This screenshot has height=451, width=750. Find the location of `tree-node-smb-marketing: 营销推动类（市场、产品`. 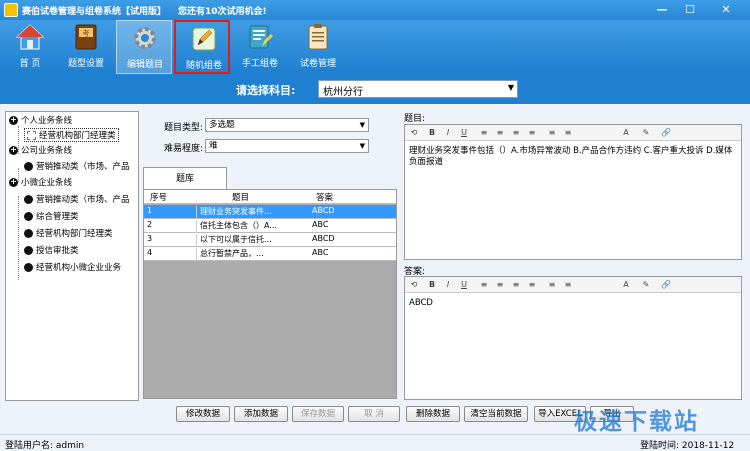

tree-node-smb-marketing: 营销推动类（市场、产品 is located at coordinates (77, 200).